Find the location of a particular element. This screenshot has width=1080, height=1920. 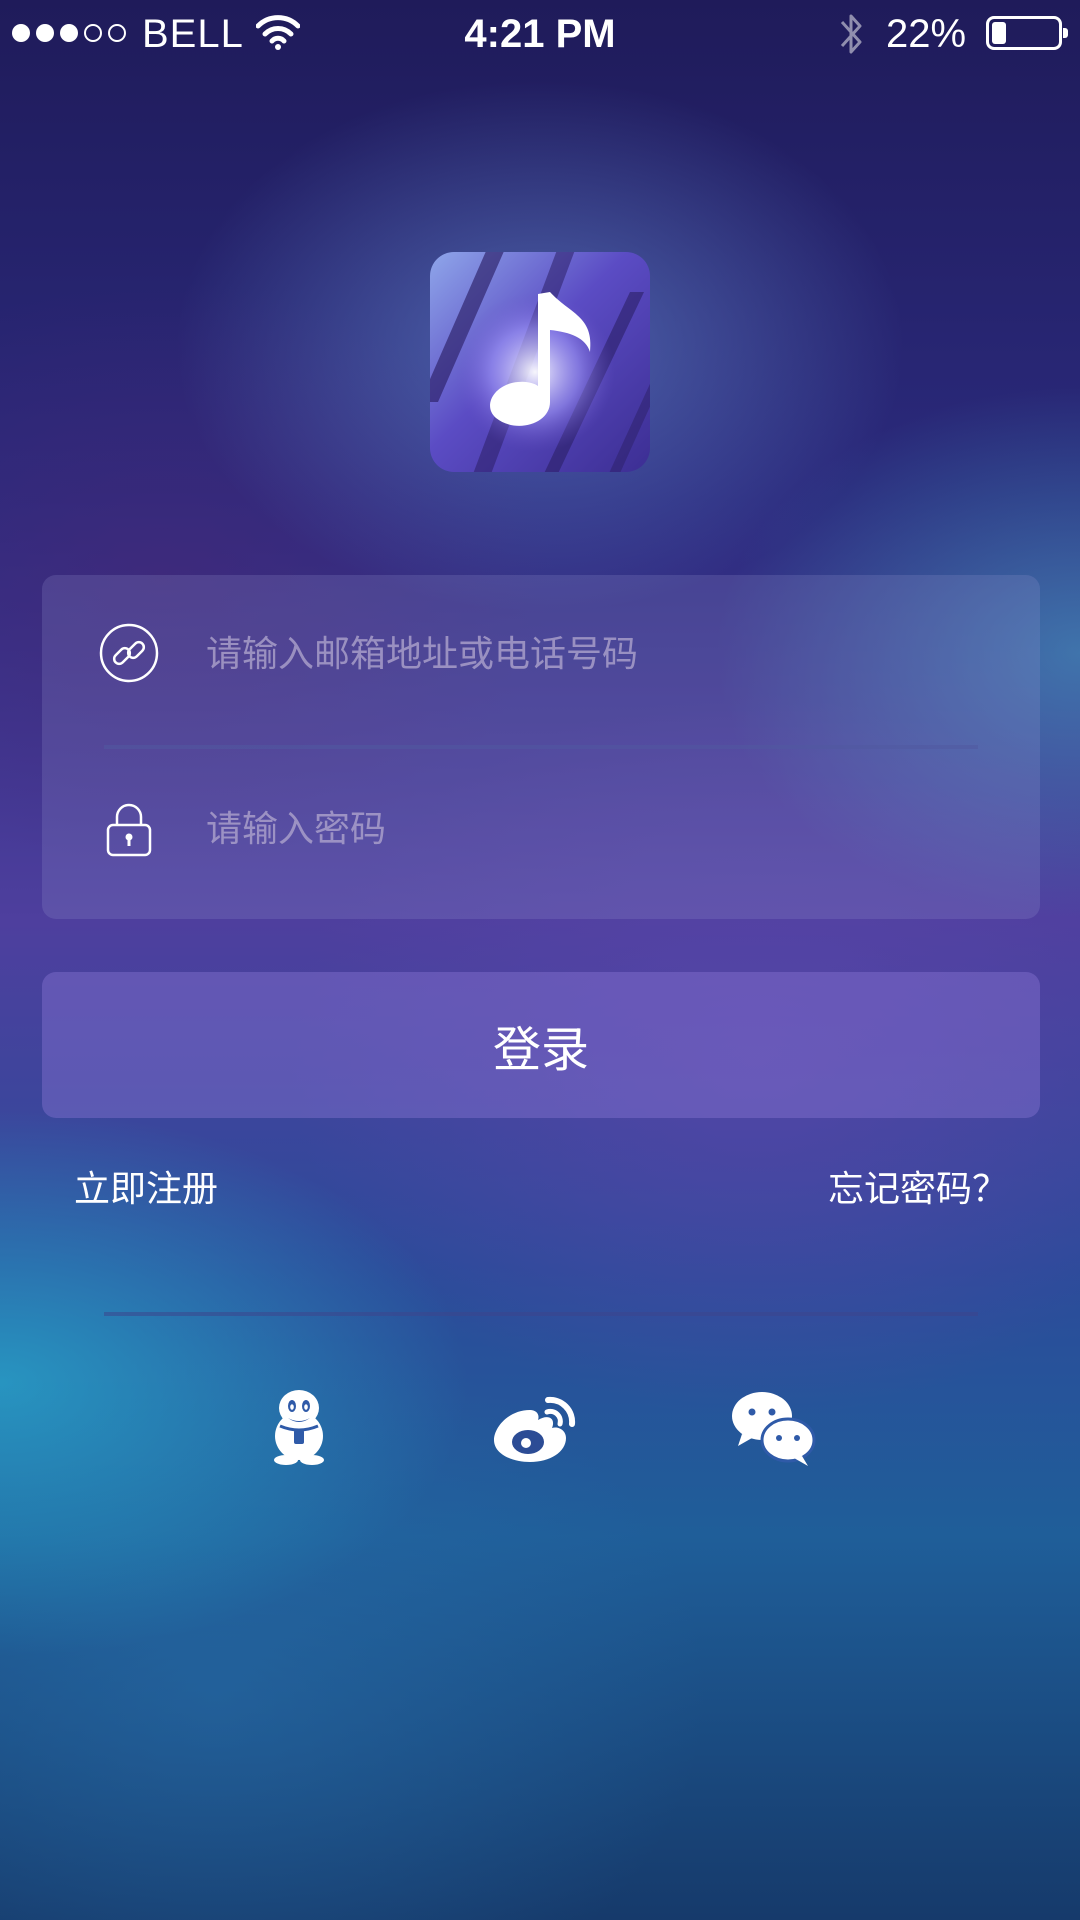

login-button: 登录 is located at coordinates (541, 1045).